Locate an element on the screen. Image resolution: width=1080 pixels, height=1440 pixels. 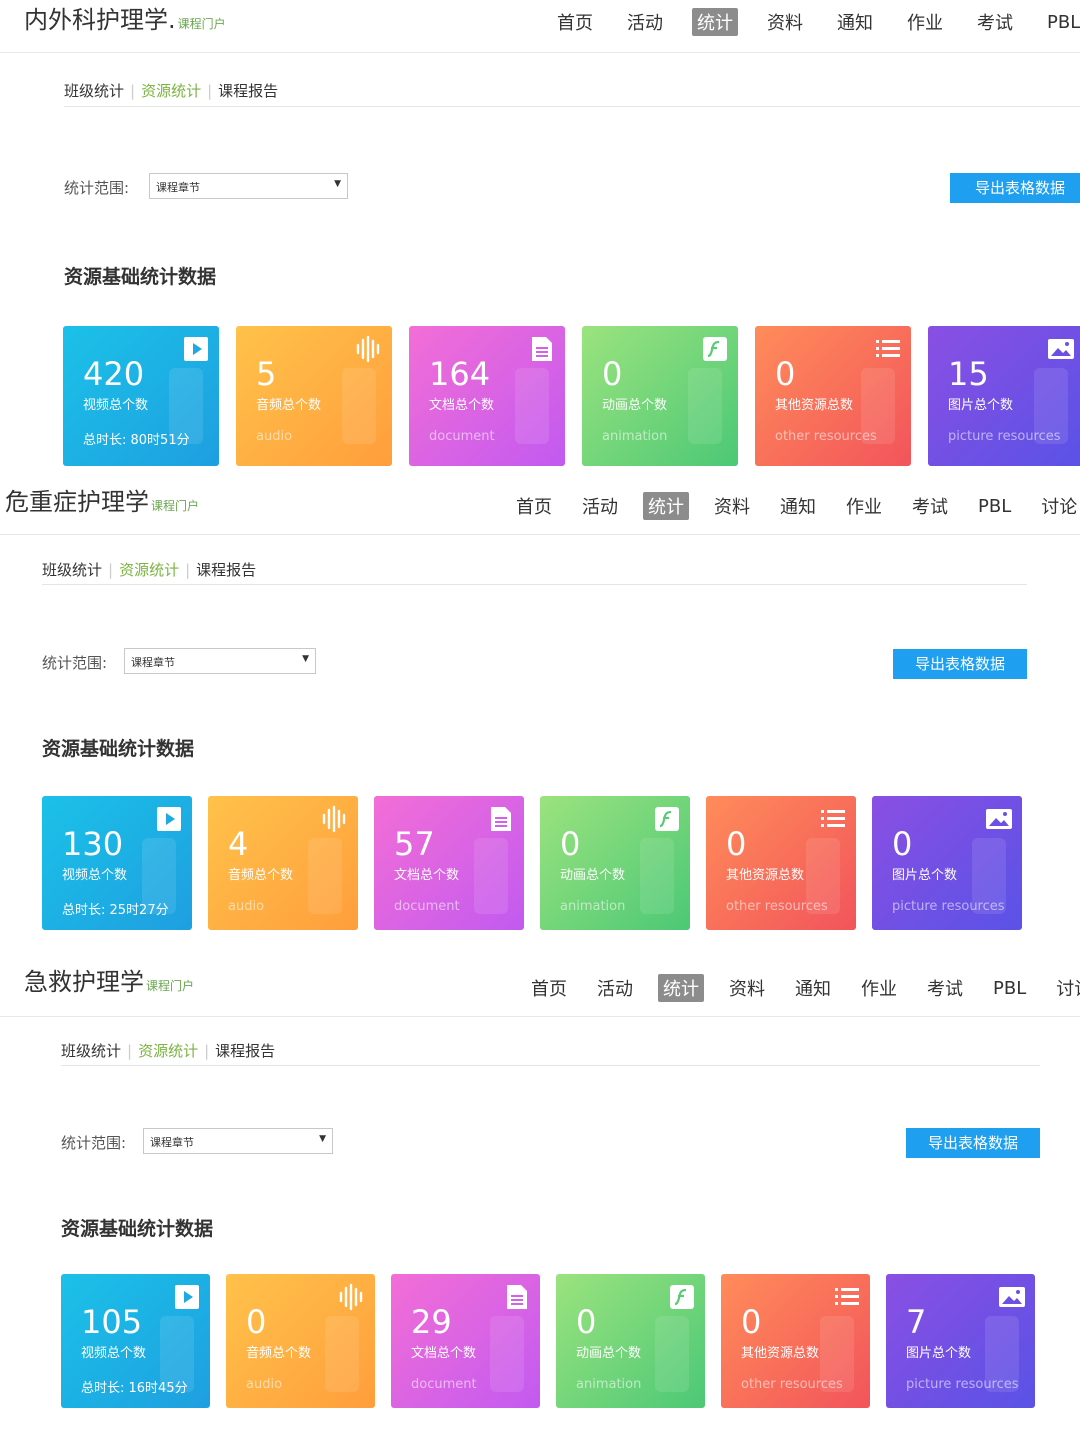
stat-label: 其他资源总数 is located at coordinates (780, 1353).